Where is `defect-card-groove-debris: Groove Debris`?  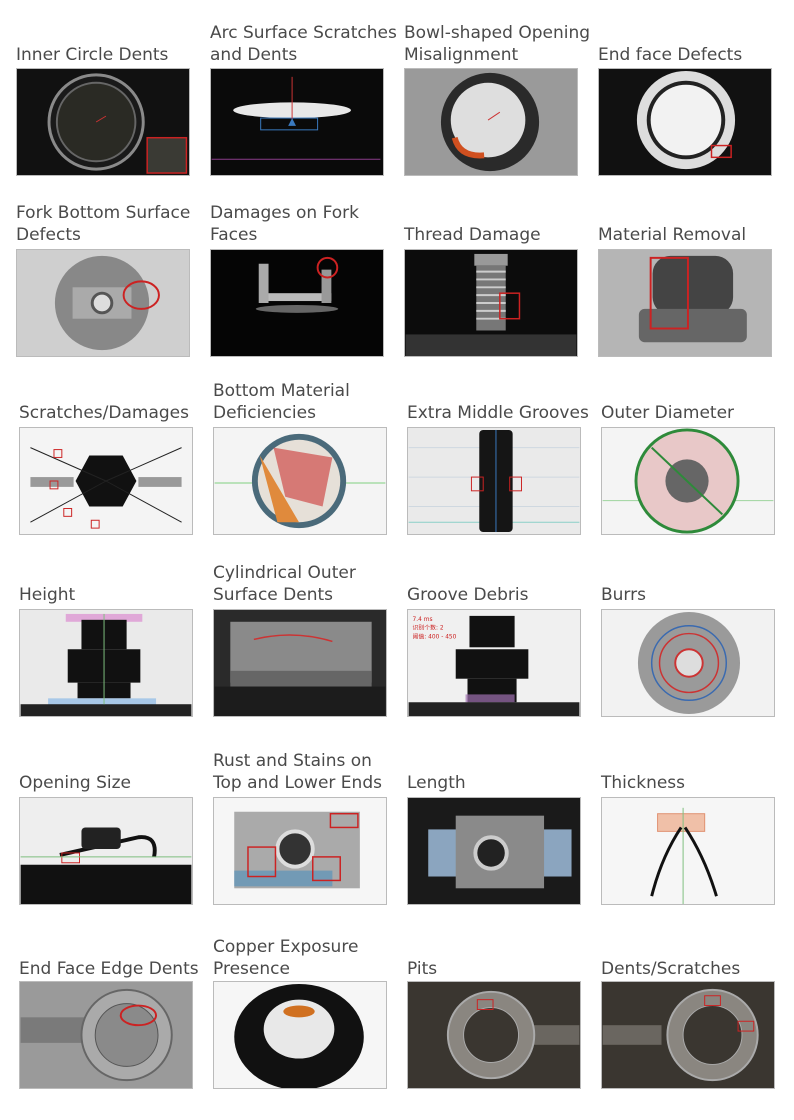
defect-card-groove-debris: Groove Debris is located at coordinates (502, 594).